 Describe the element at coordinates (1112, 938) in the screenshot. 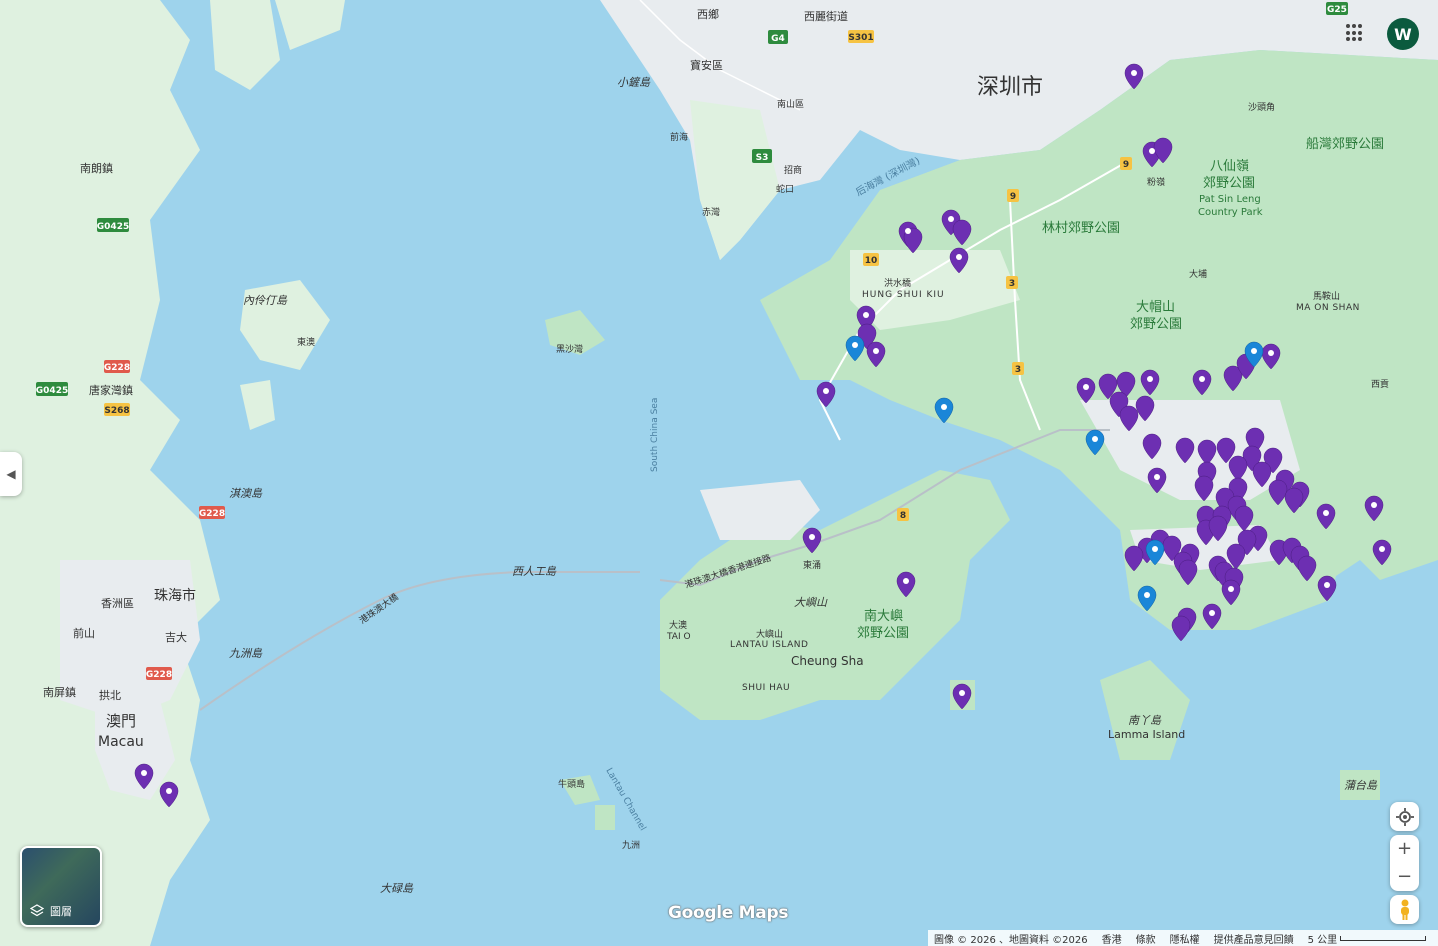

I see `region-link: 香港` at that location.